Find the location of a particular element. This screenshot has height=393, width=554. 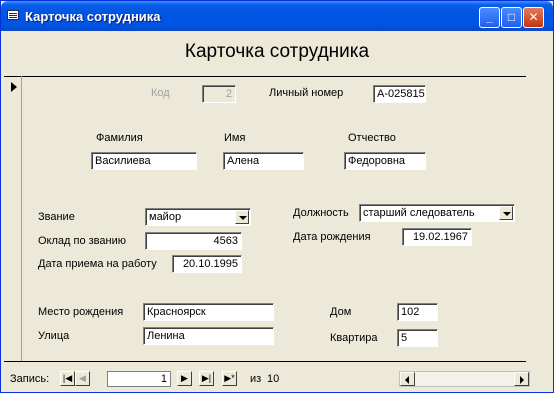

scroll-left-icon is located at coordinates (407, 379).